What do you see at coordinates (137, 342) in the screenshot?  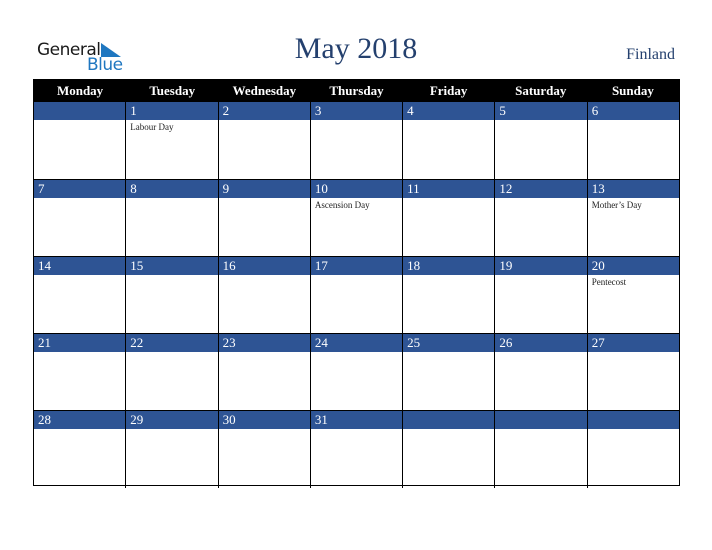 I see `day-number: 22` at bounding box center [137, 342].